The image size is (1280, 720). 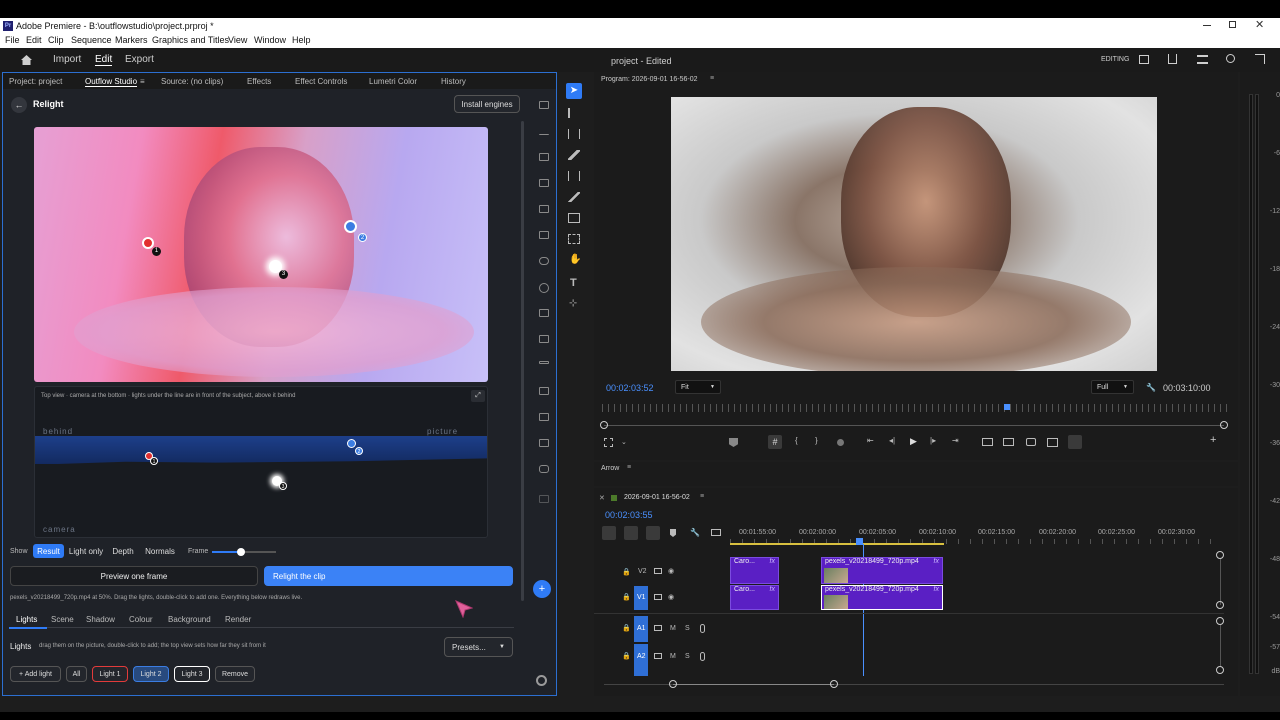 What do you see at coordinates (702, 496) in the screenshot?
I see `sequence-menu-icon: ≡` at bounding box center [702, 496].